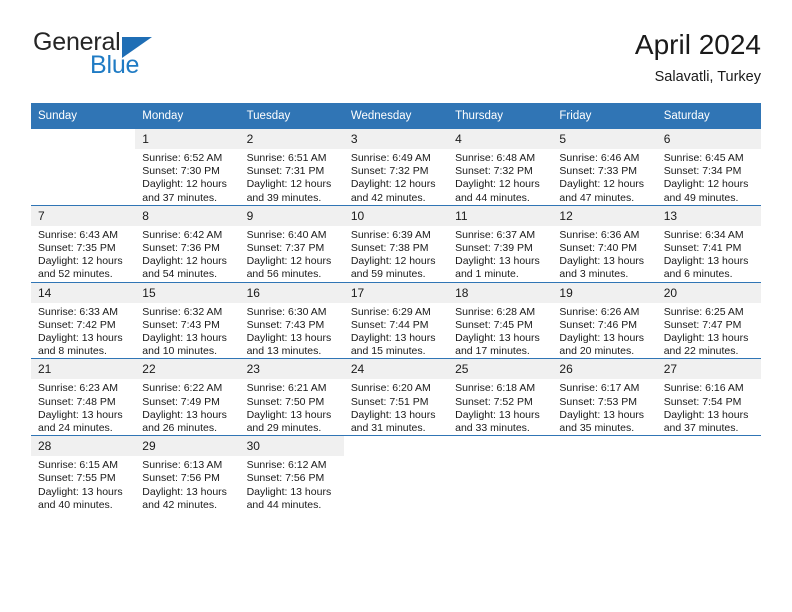 The height and width of the screenshot is (612, 792). Describe the element at coordinates (604, 139) in the screenshot. I see `day-number: 5` at that location.